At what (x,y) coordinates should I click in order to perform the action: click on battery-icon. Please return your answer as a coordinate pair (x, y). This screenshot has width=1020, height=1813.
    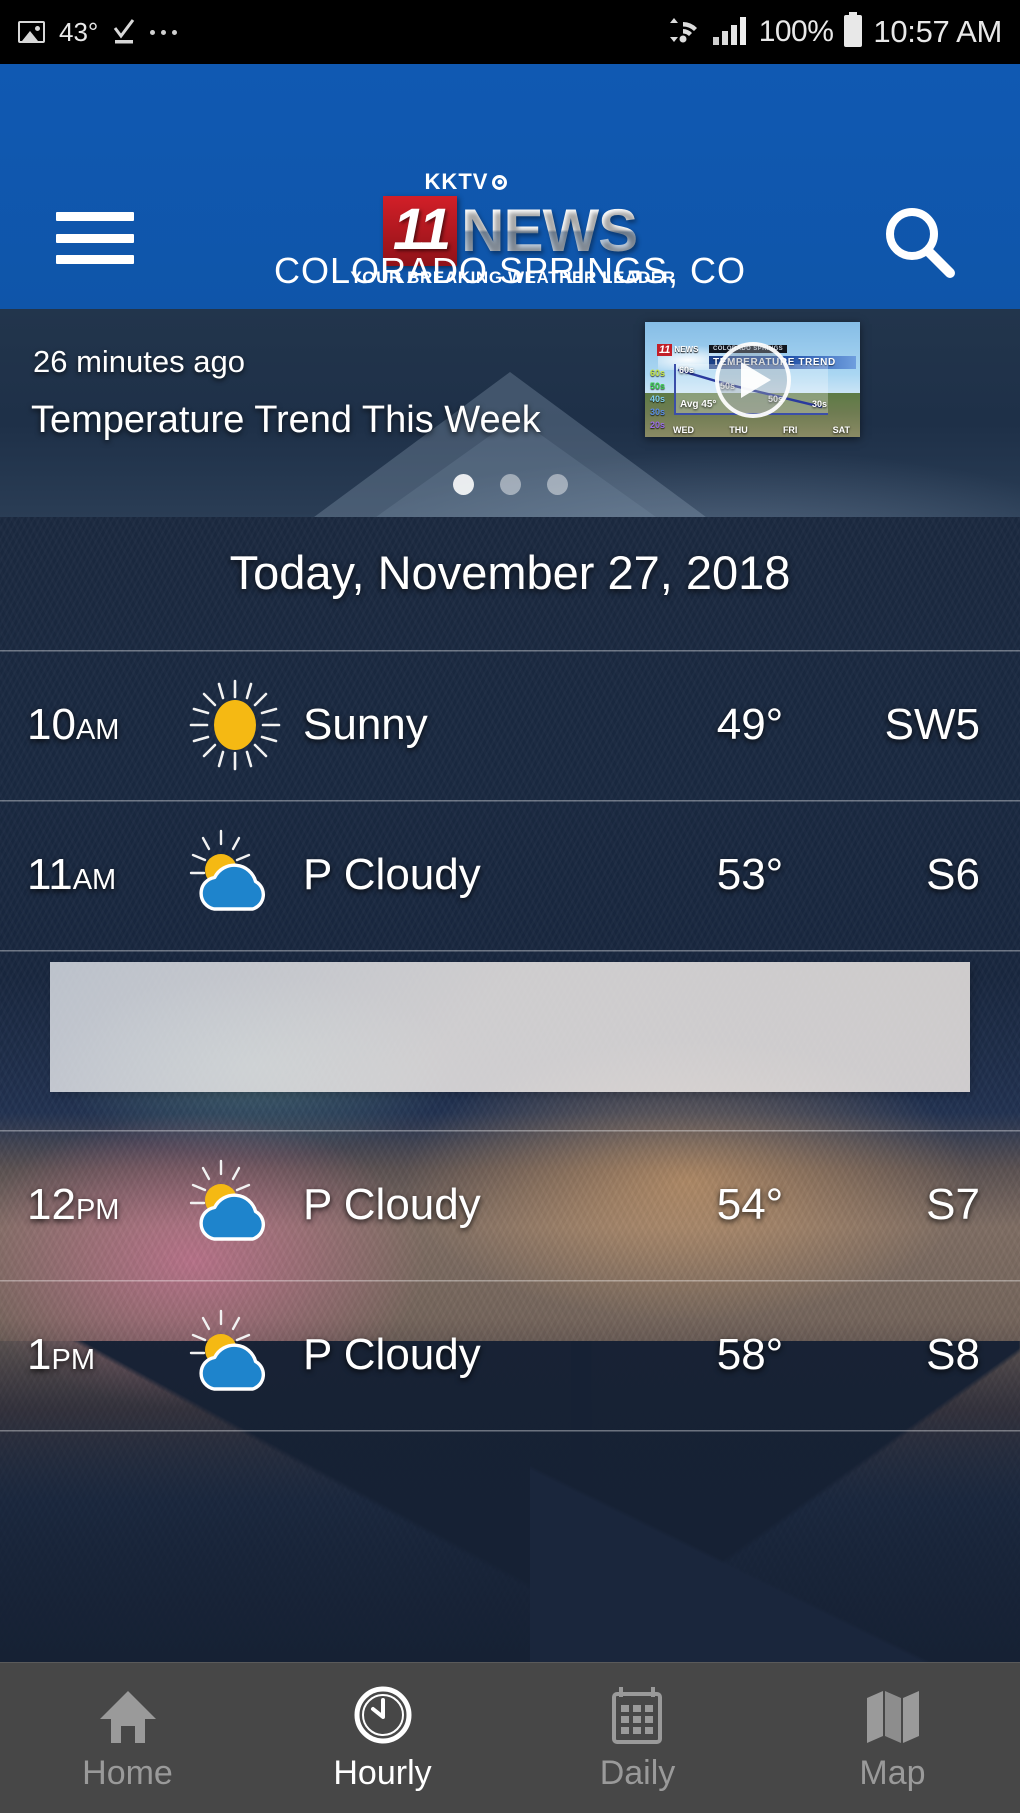
    Looking at the image, I should click on (853, 32).